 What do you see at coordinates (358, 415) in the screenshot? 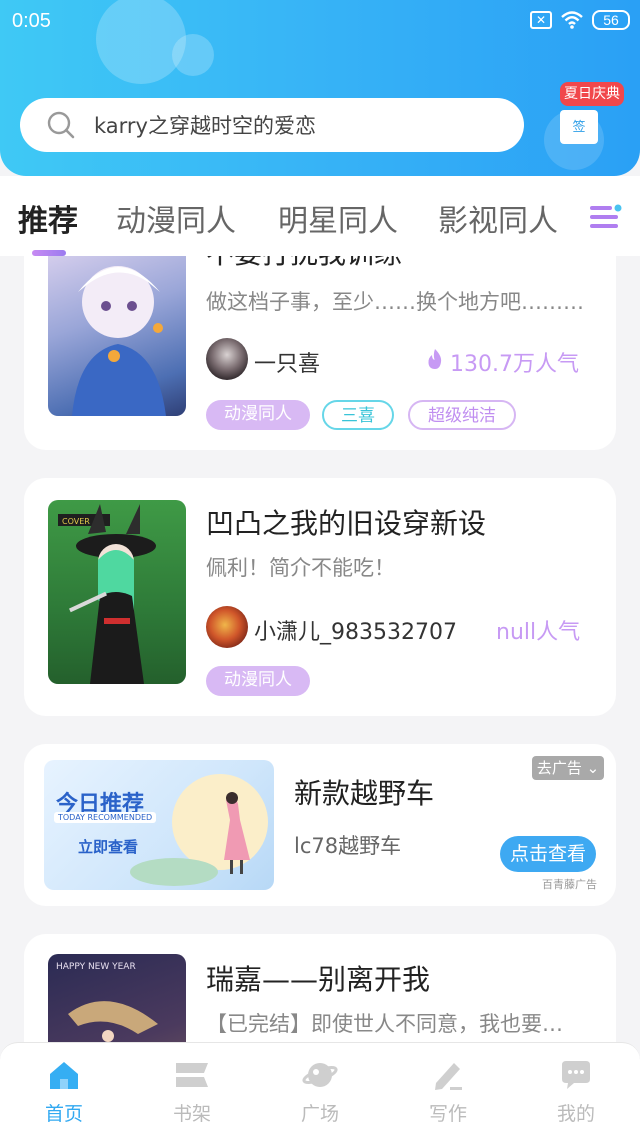
I see `tag-chip: 三喜` at bounding box center [358, 415].